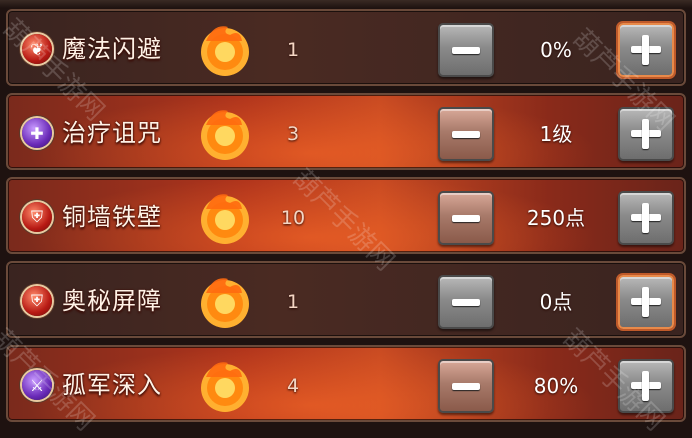 The width and height of the screenshot is (692, 438). What do you see at coordinates (556, 218) in the screenshot?
I see `skill-value: 250点` at bounding box center [556, 218].